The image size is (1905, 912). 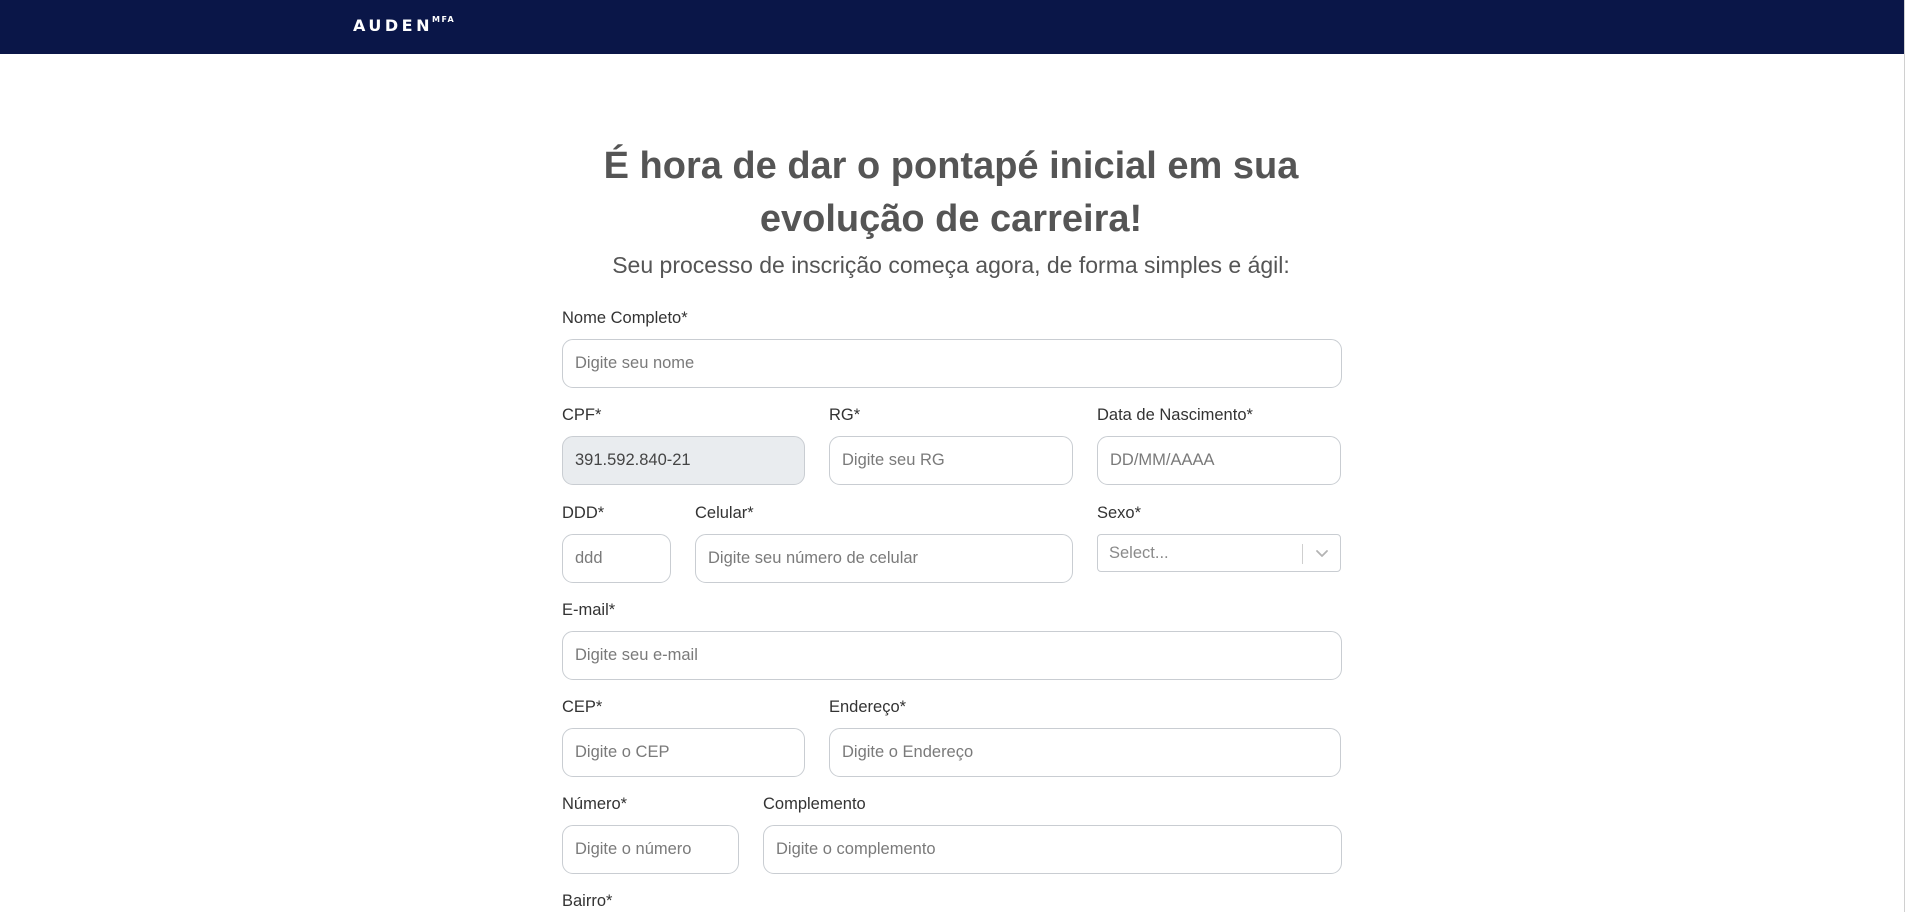 I want to click on select-separator, so click(x=1302, y=554).